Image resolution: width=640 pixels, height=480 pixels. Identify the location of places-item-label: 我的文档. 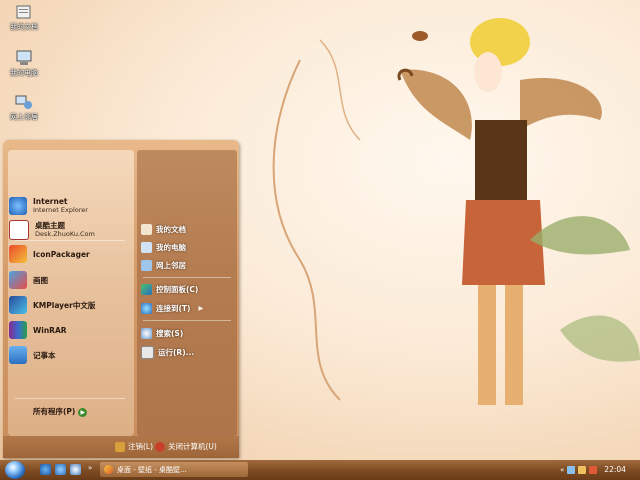
(171, 229).